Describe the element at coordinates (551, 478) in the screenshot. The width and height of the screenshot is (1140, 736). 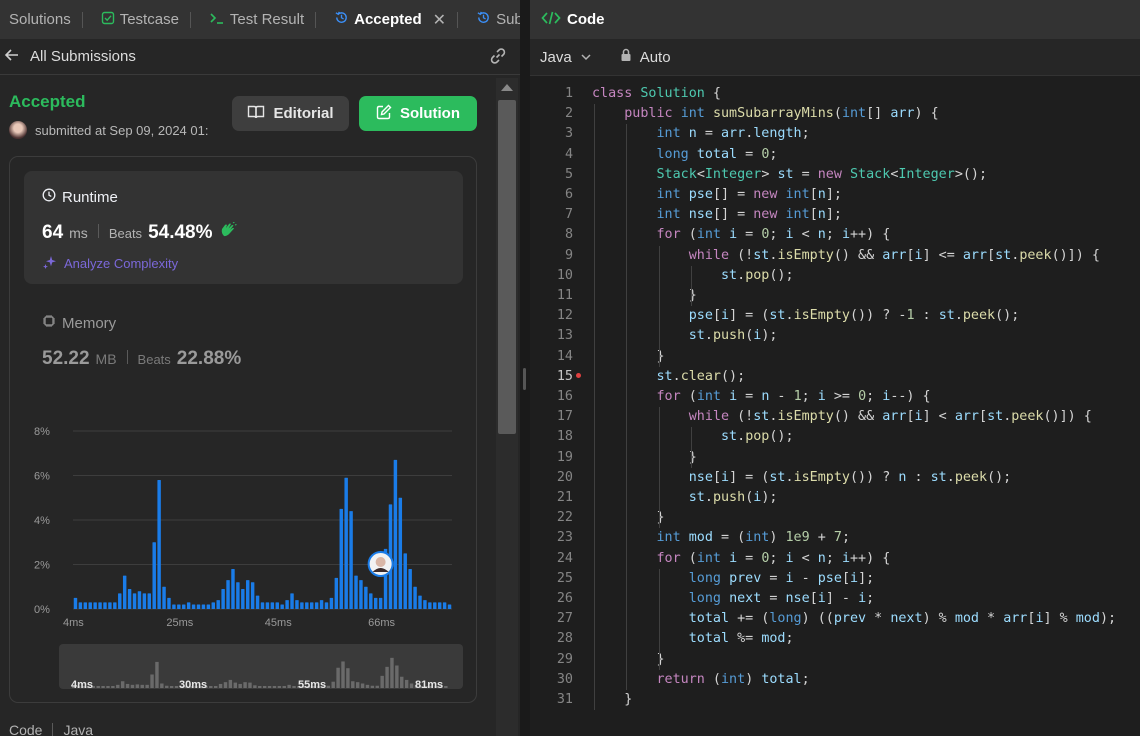
I see `line-number: 20` at that location.